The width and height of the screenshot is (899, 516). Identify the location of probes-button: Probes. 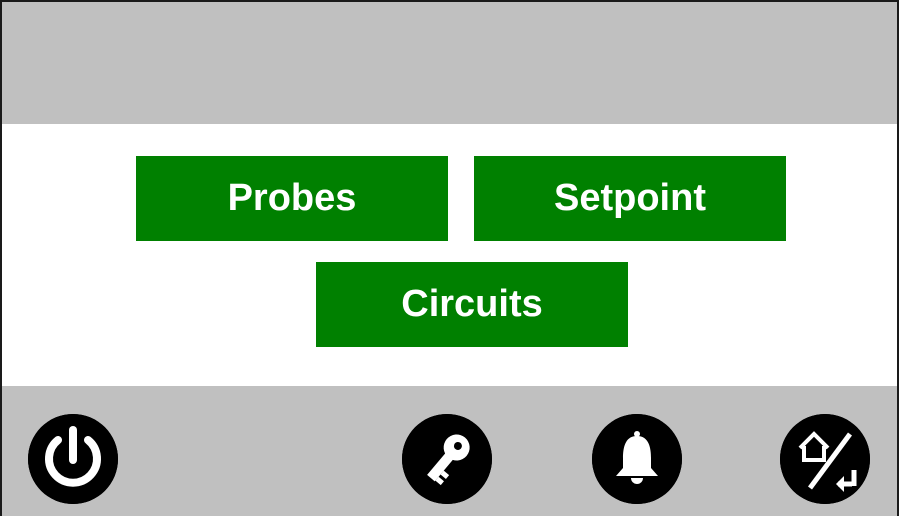
(292, 198).